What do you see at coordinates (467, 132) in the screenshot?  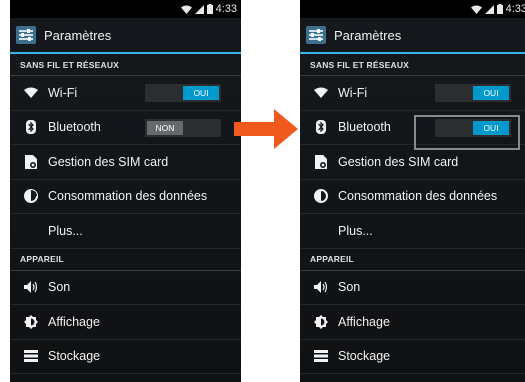 I see `bluetooth-toggle-highlight` at bounding box center [467, 132].